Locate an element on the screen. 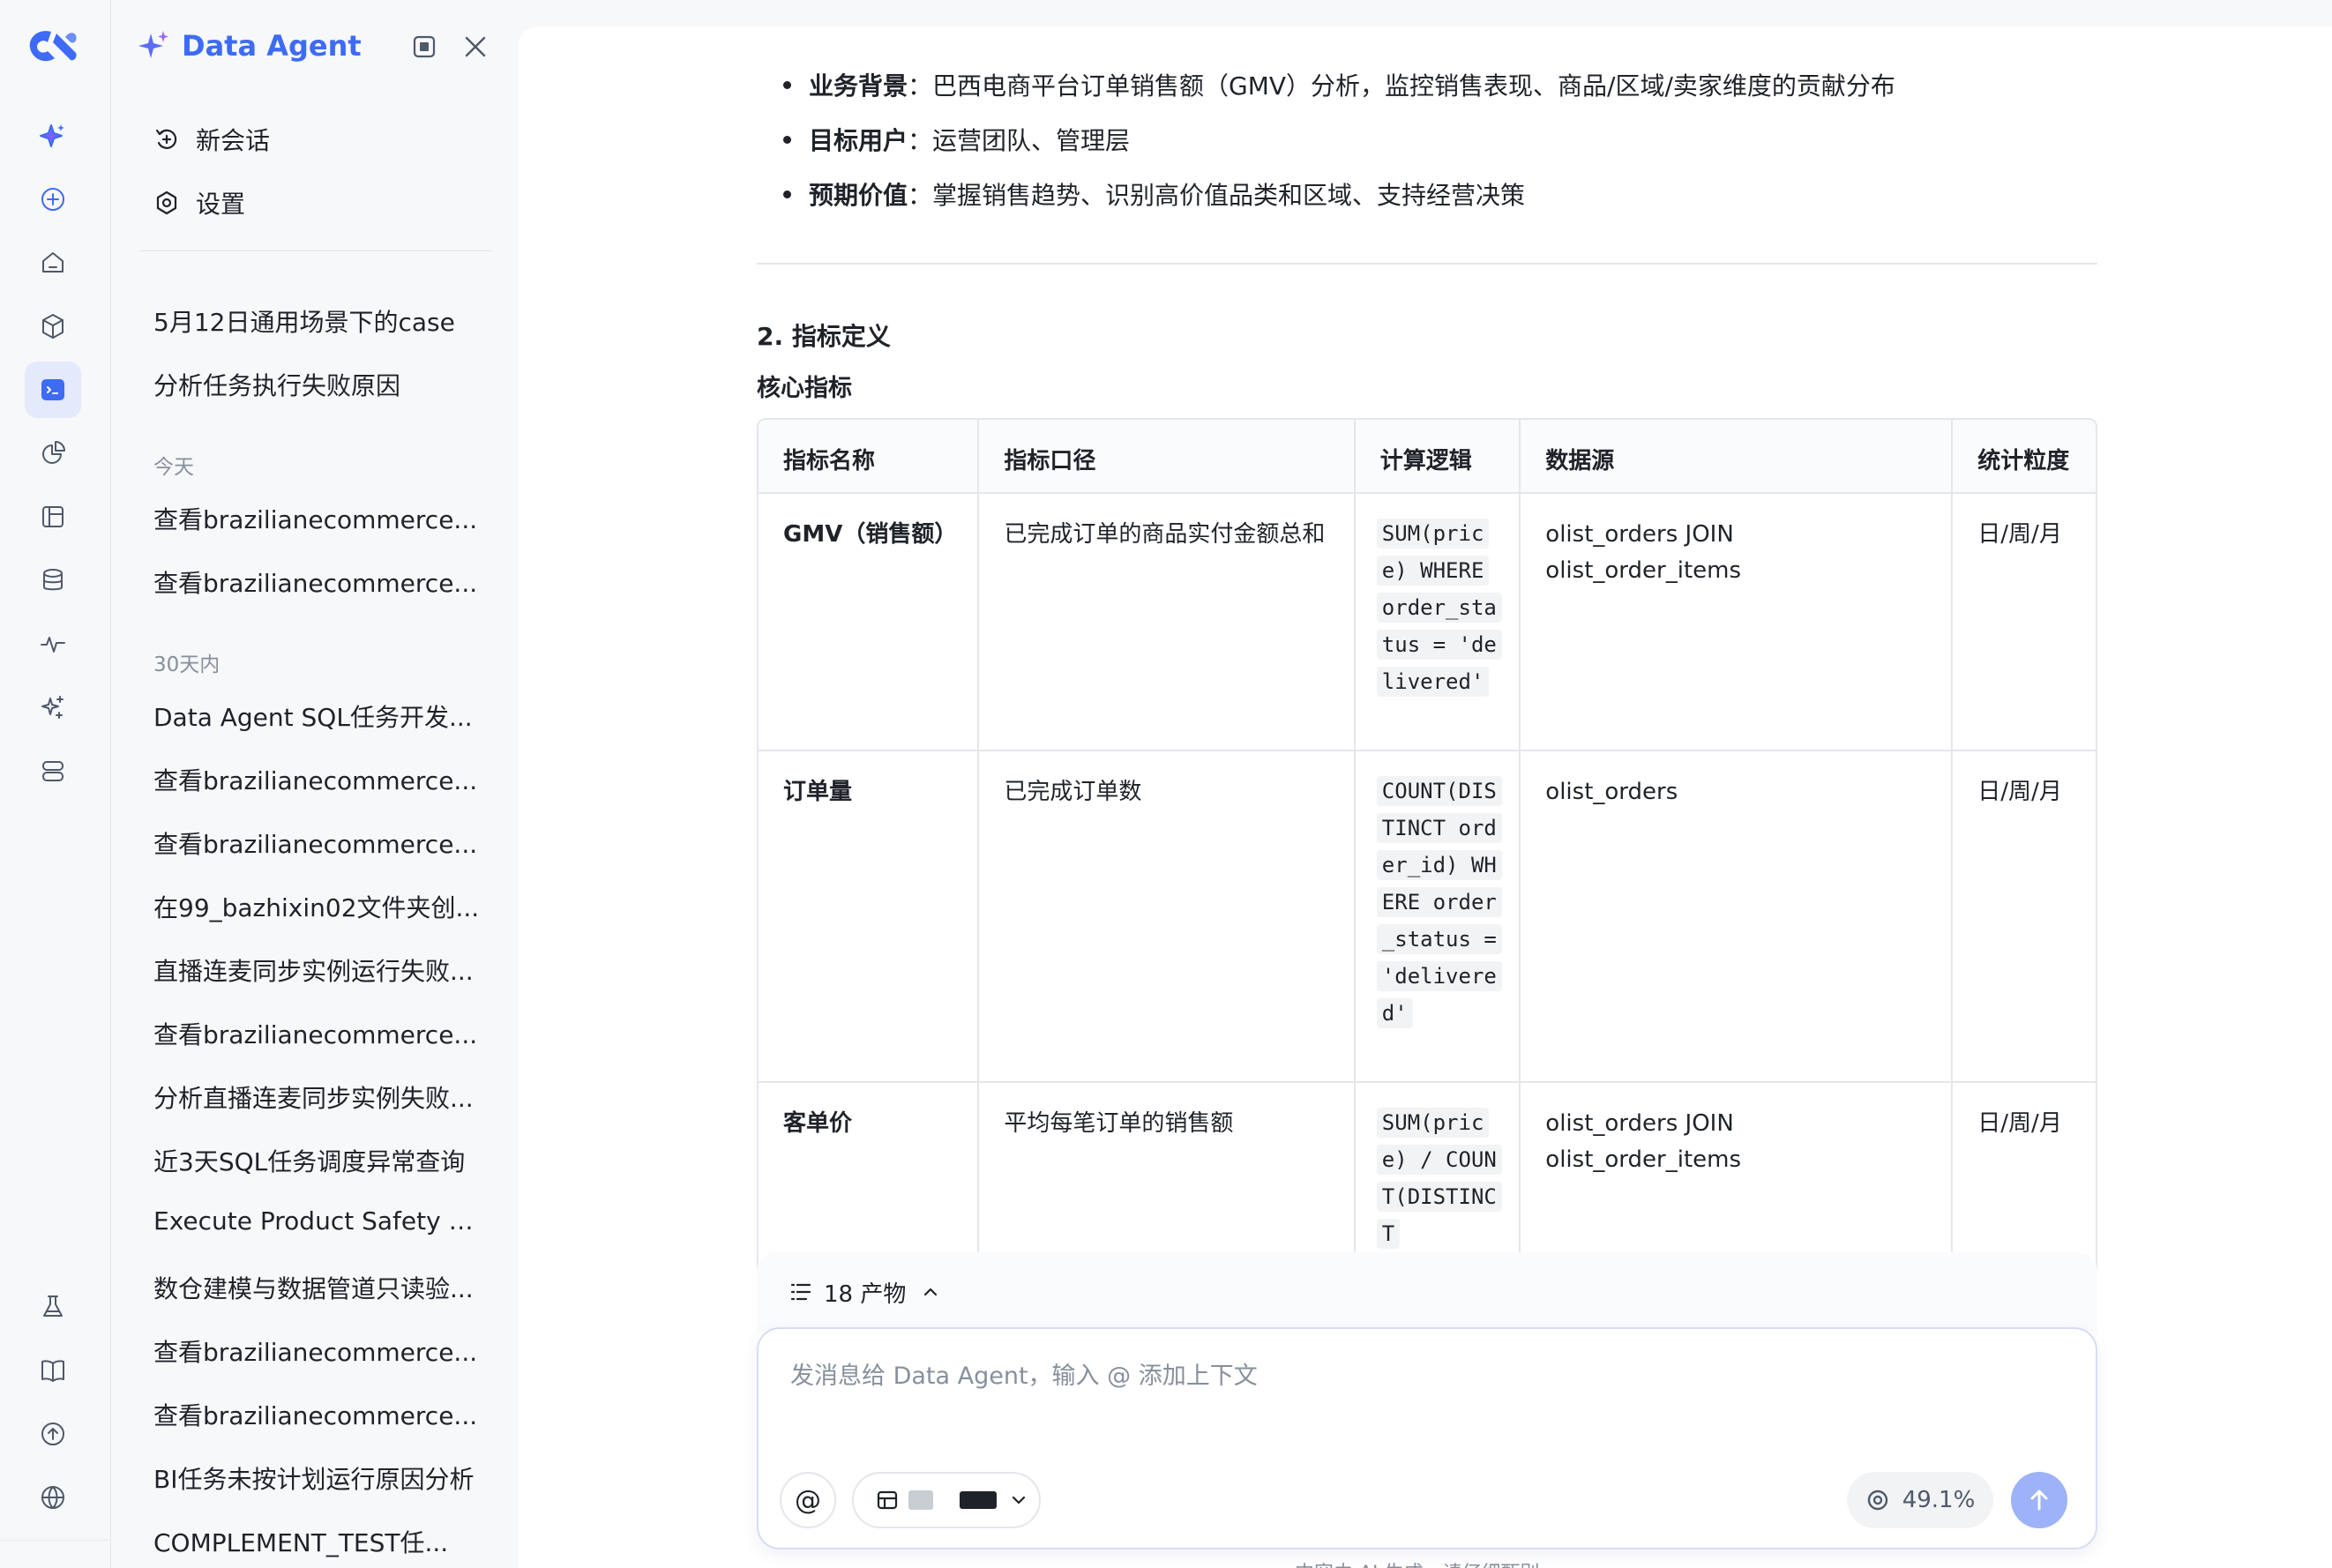  column-header: 指标口径 is located at coordinates (1167, 457).